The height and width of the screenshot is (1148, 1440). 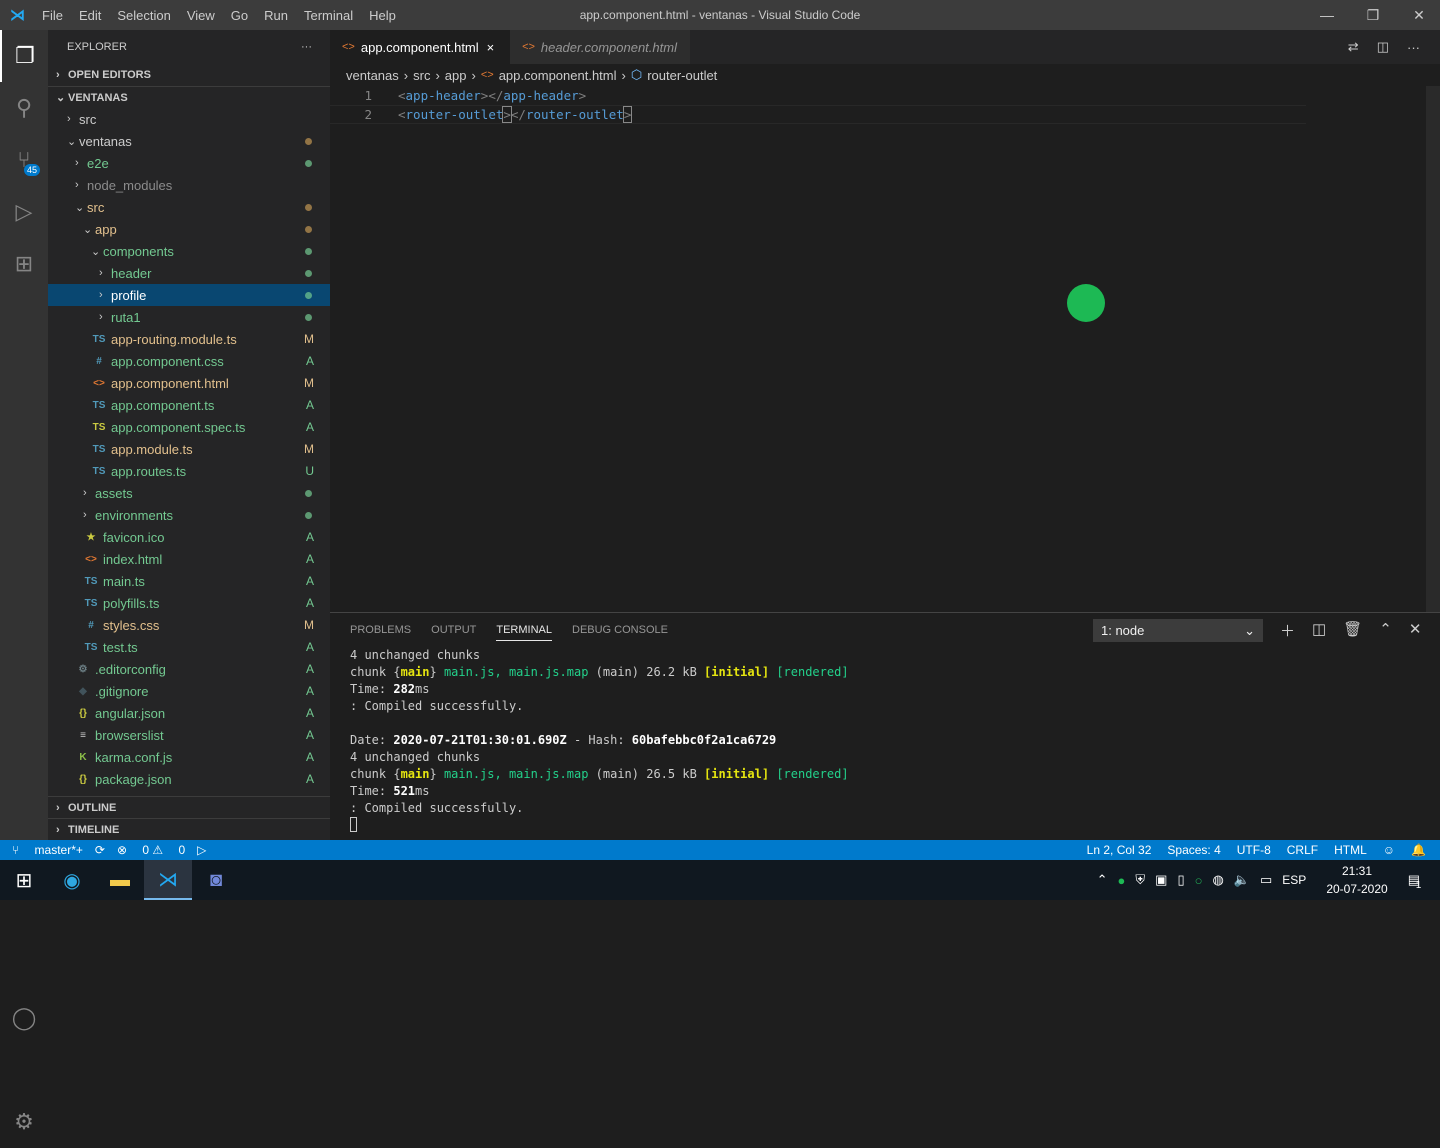 I want to click on discord-icon: ◙, so click(x=216, y=880).